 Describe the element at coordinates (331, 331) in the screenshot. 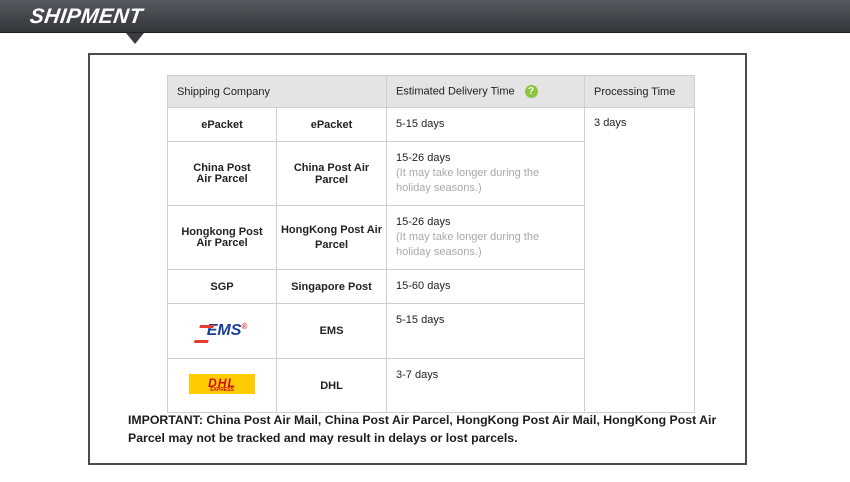

I see `carrier-name: EMS` at that location.